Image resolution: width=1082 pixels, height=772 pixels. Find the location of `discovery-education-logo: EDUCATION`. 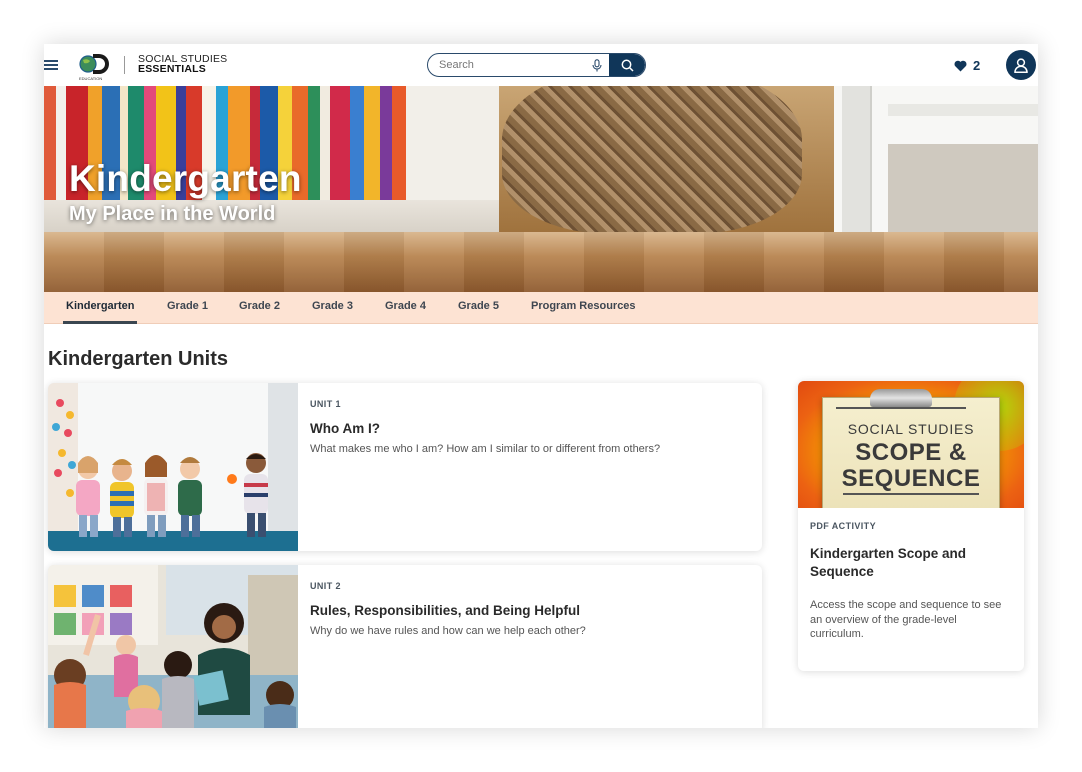

discovery-education-logo: EDUCATION is located at coordinates (95, 66).